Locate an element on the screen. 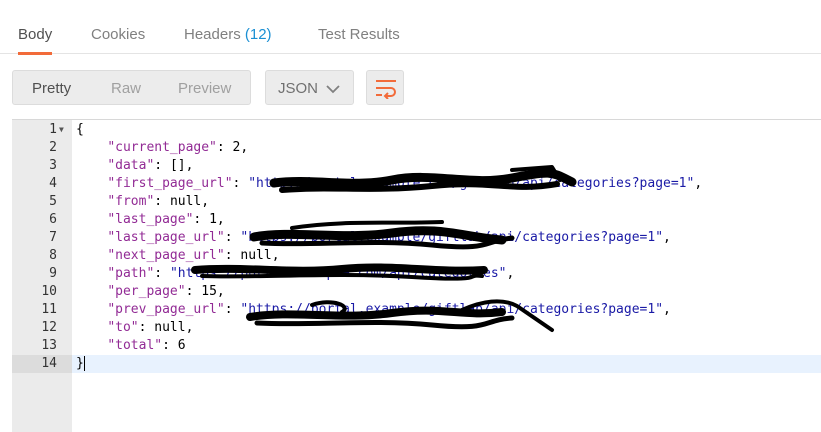 The height and width of the screenshot is (432, 821). line-number: 2 is located at coordinates (53, 147).